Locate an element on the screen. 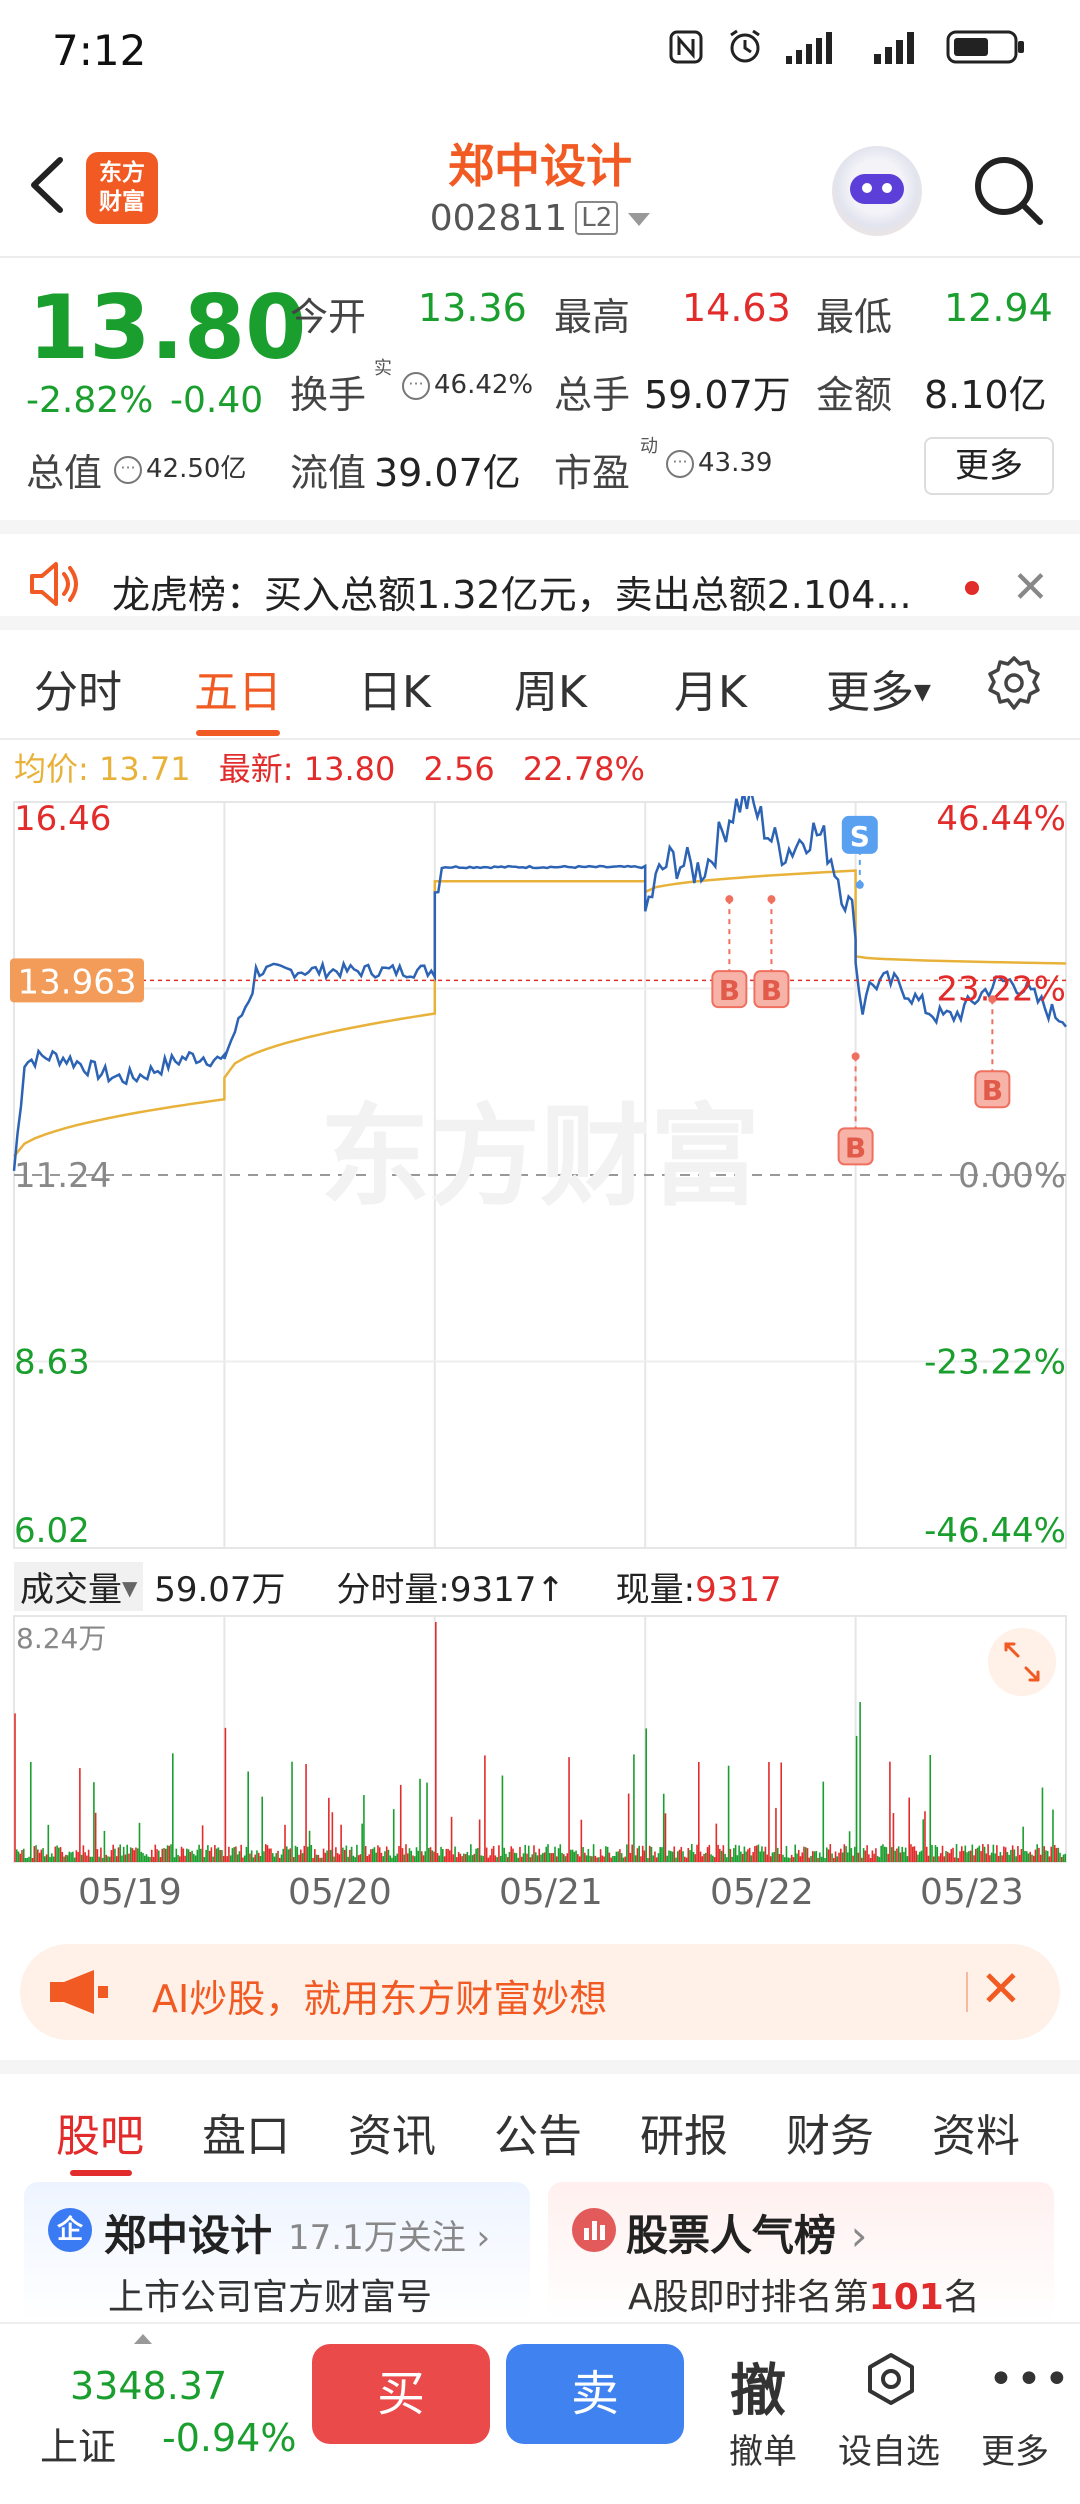  volume-chart: 8.24万 is located at coordinates (540, 1739).